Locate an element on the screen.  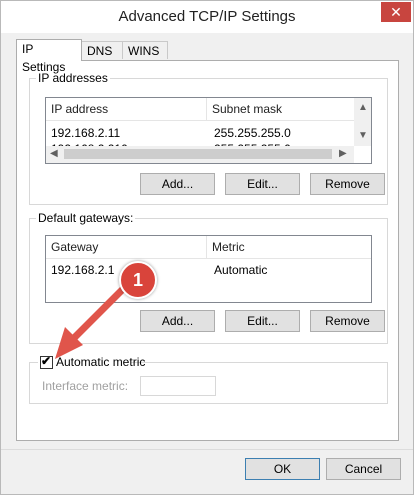
arrow-shaft is located at coordinates (98, 313).